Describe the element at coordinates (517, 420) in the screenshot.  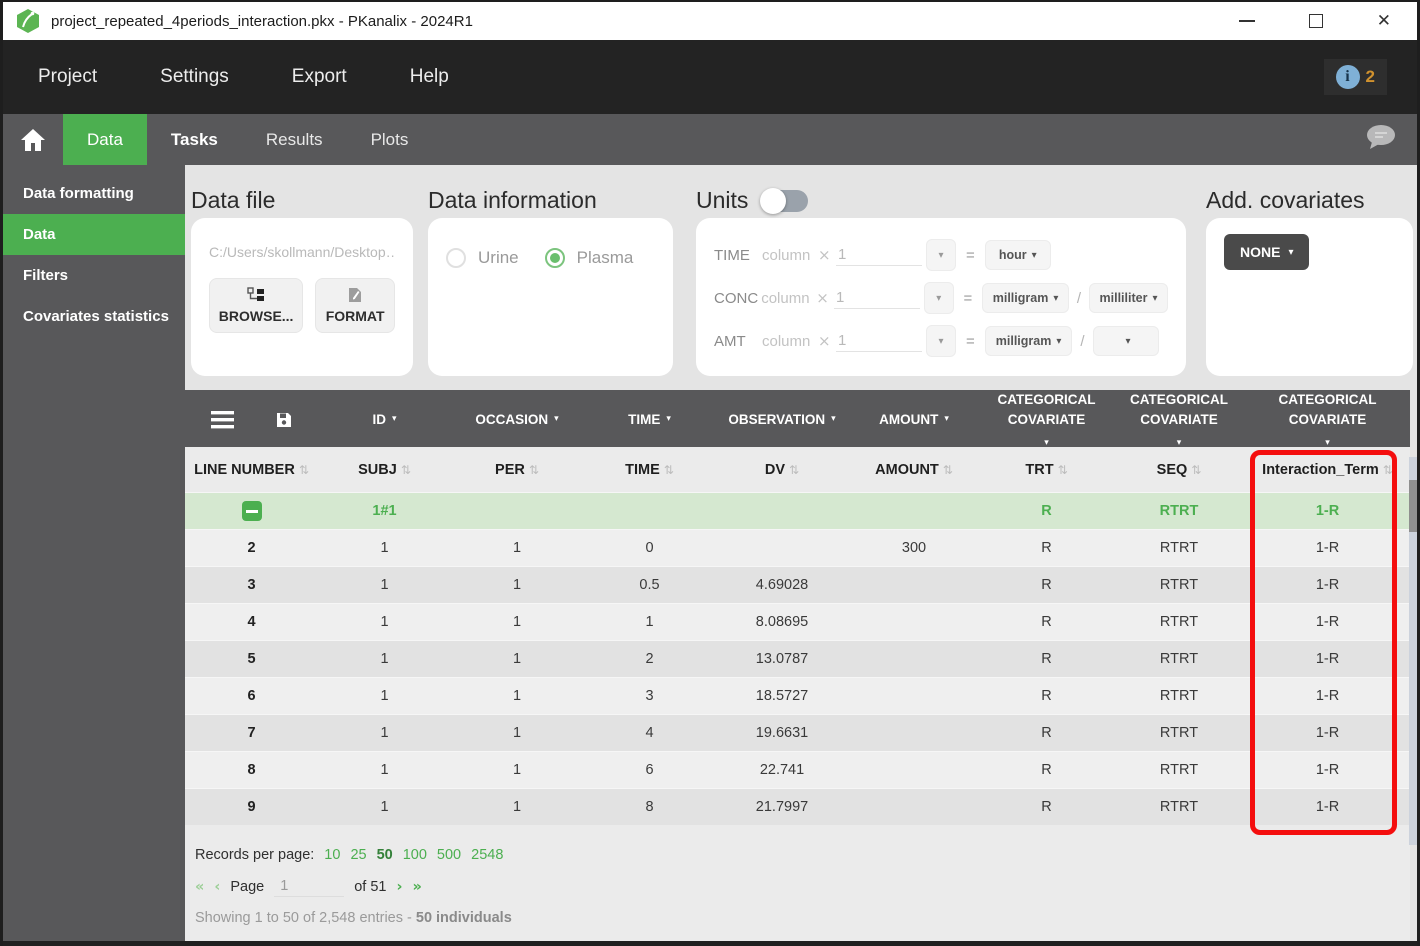
I see `column-type-header: OCCASION ▾` at that location.